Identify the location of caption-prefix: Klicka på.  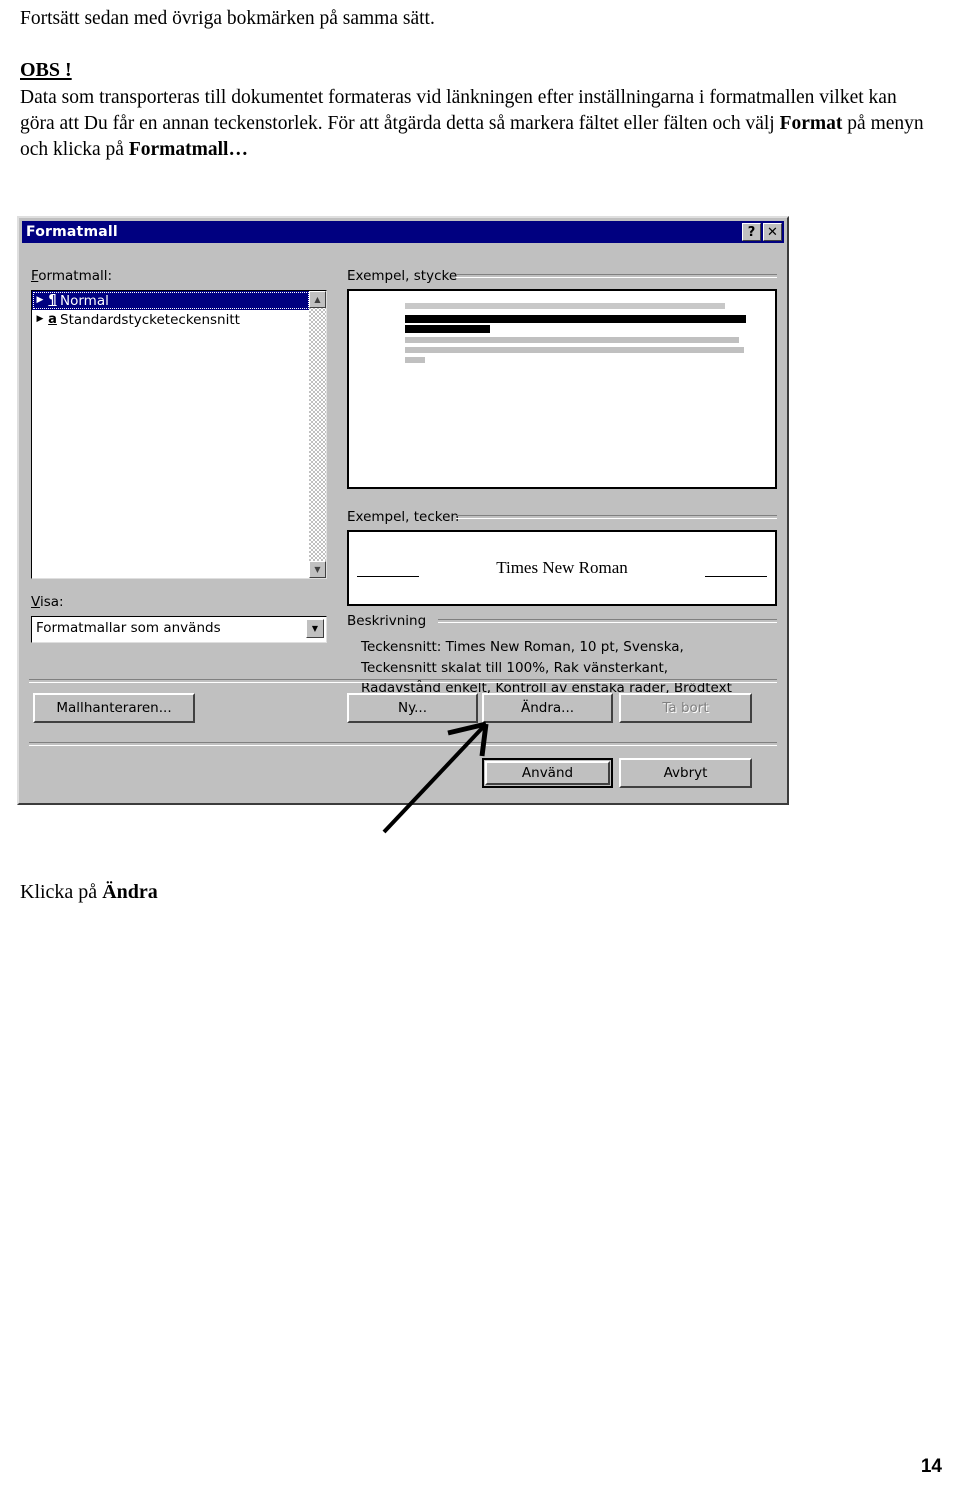
(61, 892).